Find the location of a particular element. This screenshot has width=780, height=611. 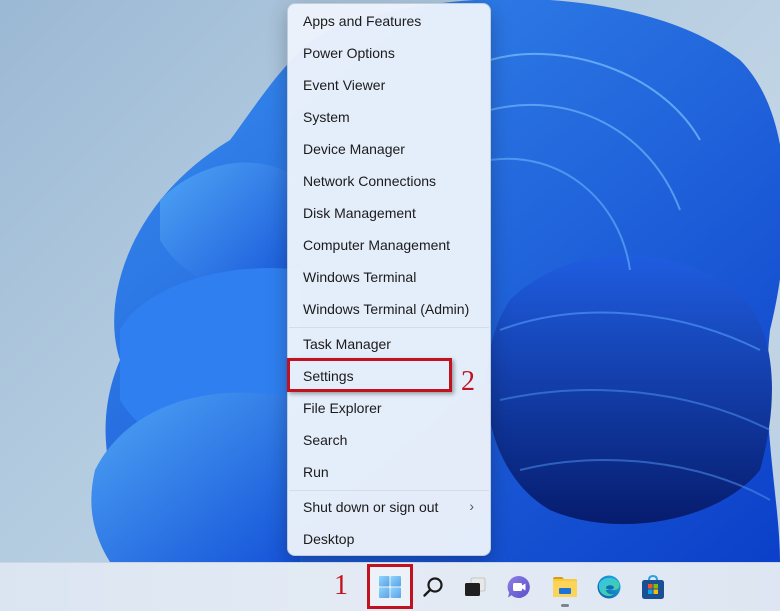

settings-highlight-box is located at coordinates (369, 375).